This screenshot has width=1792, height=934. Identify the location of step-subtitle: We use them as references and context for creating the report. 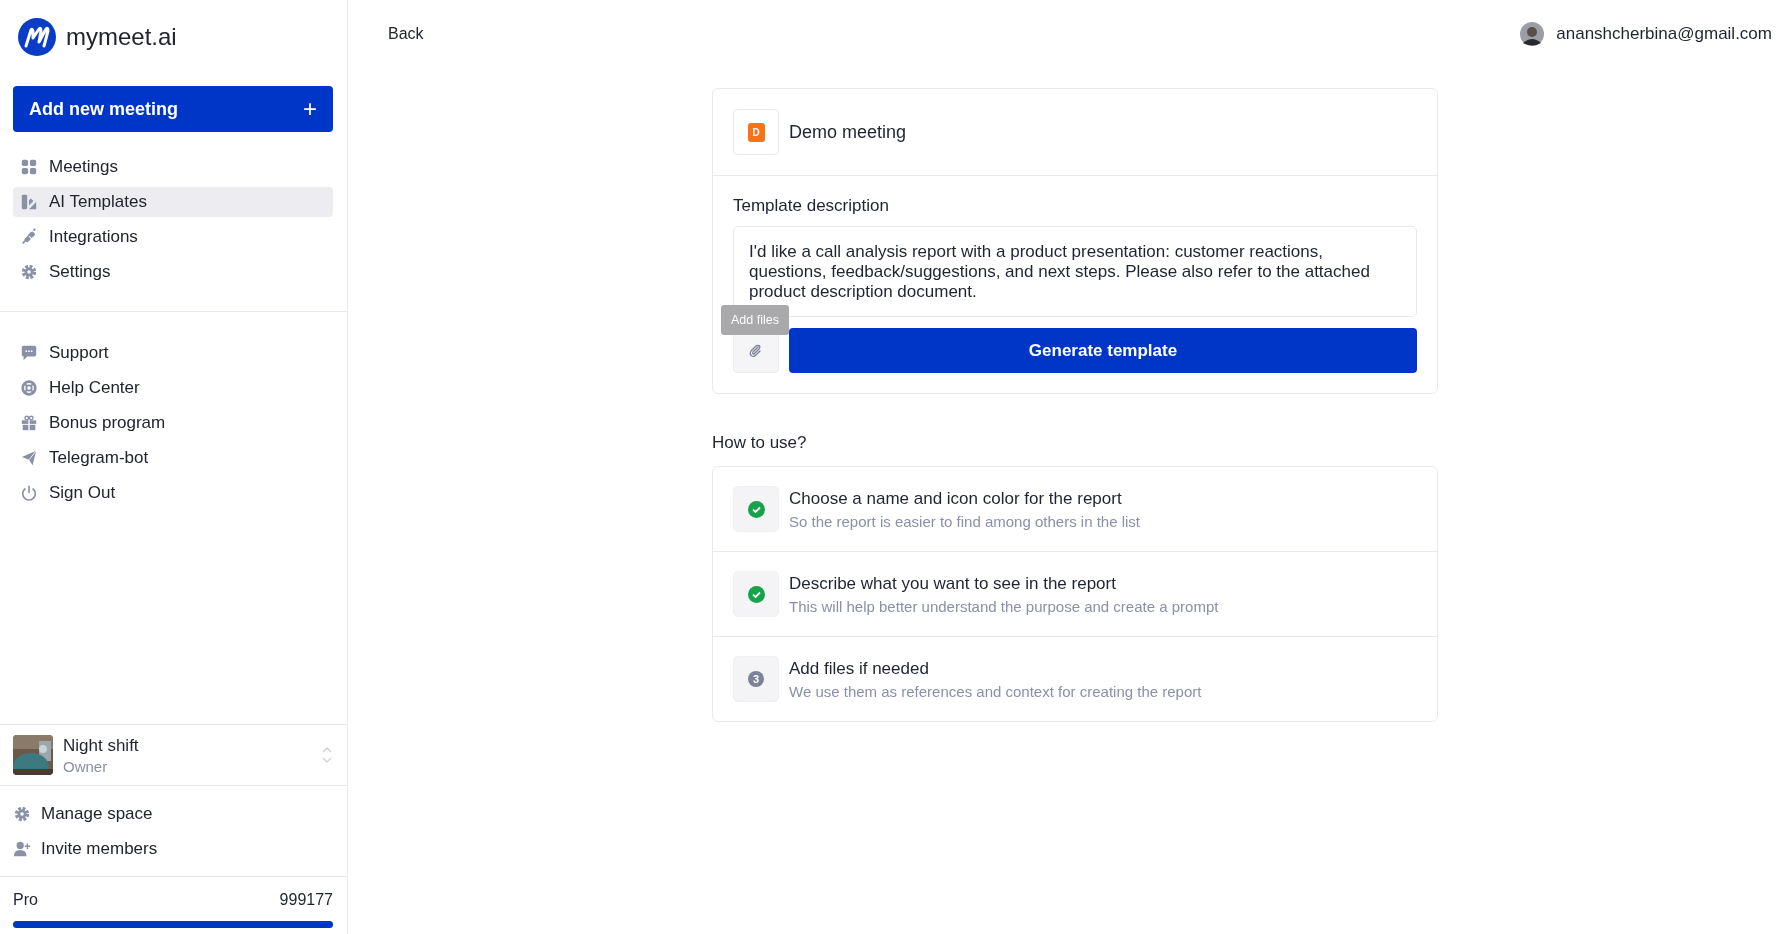
(995, 691).